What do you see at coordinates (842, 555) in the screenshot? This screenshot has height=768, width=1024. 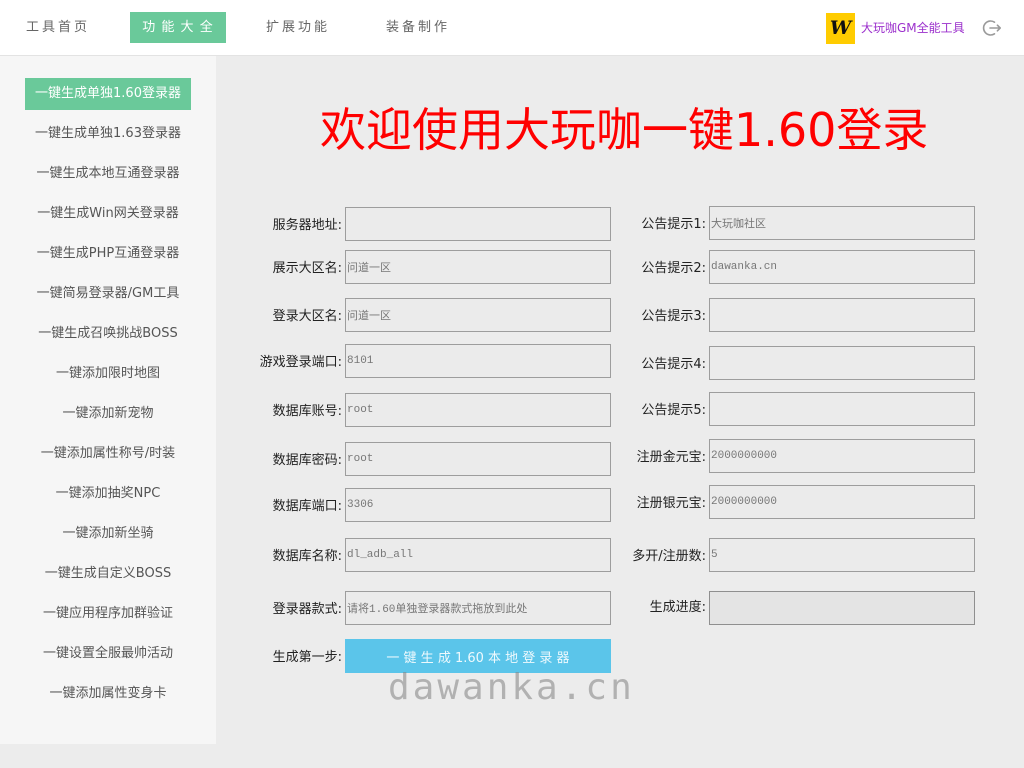 I see `multi-open-register-count-field` at bounding box center [842, 555].